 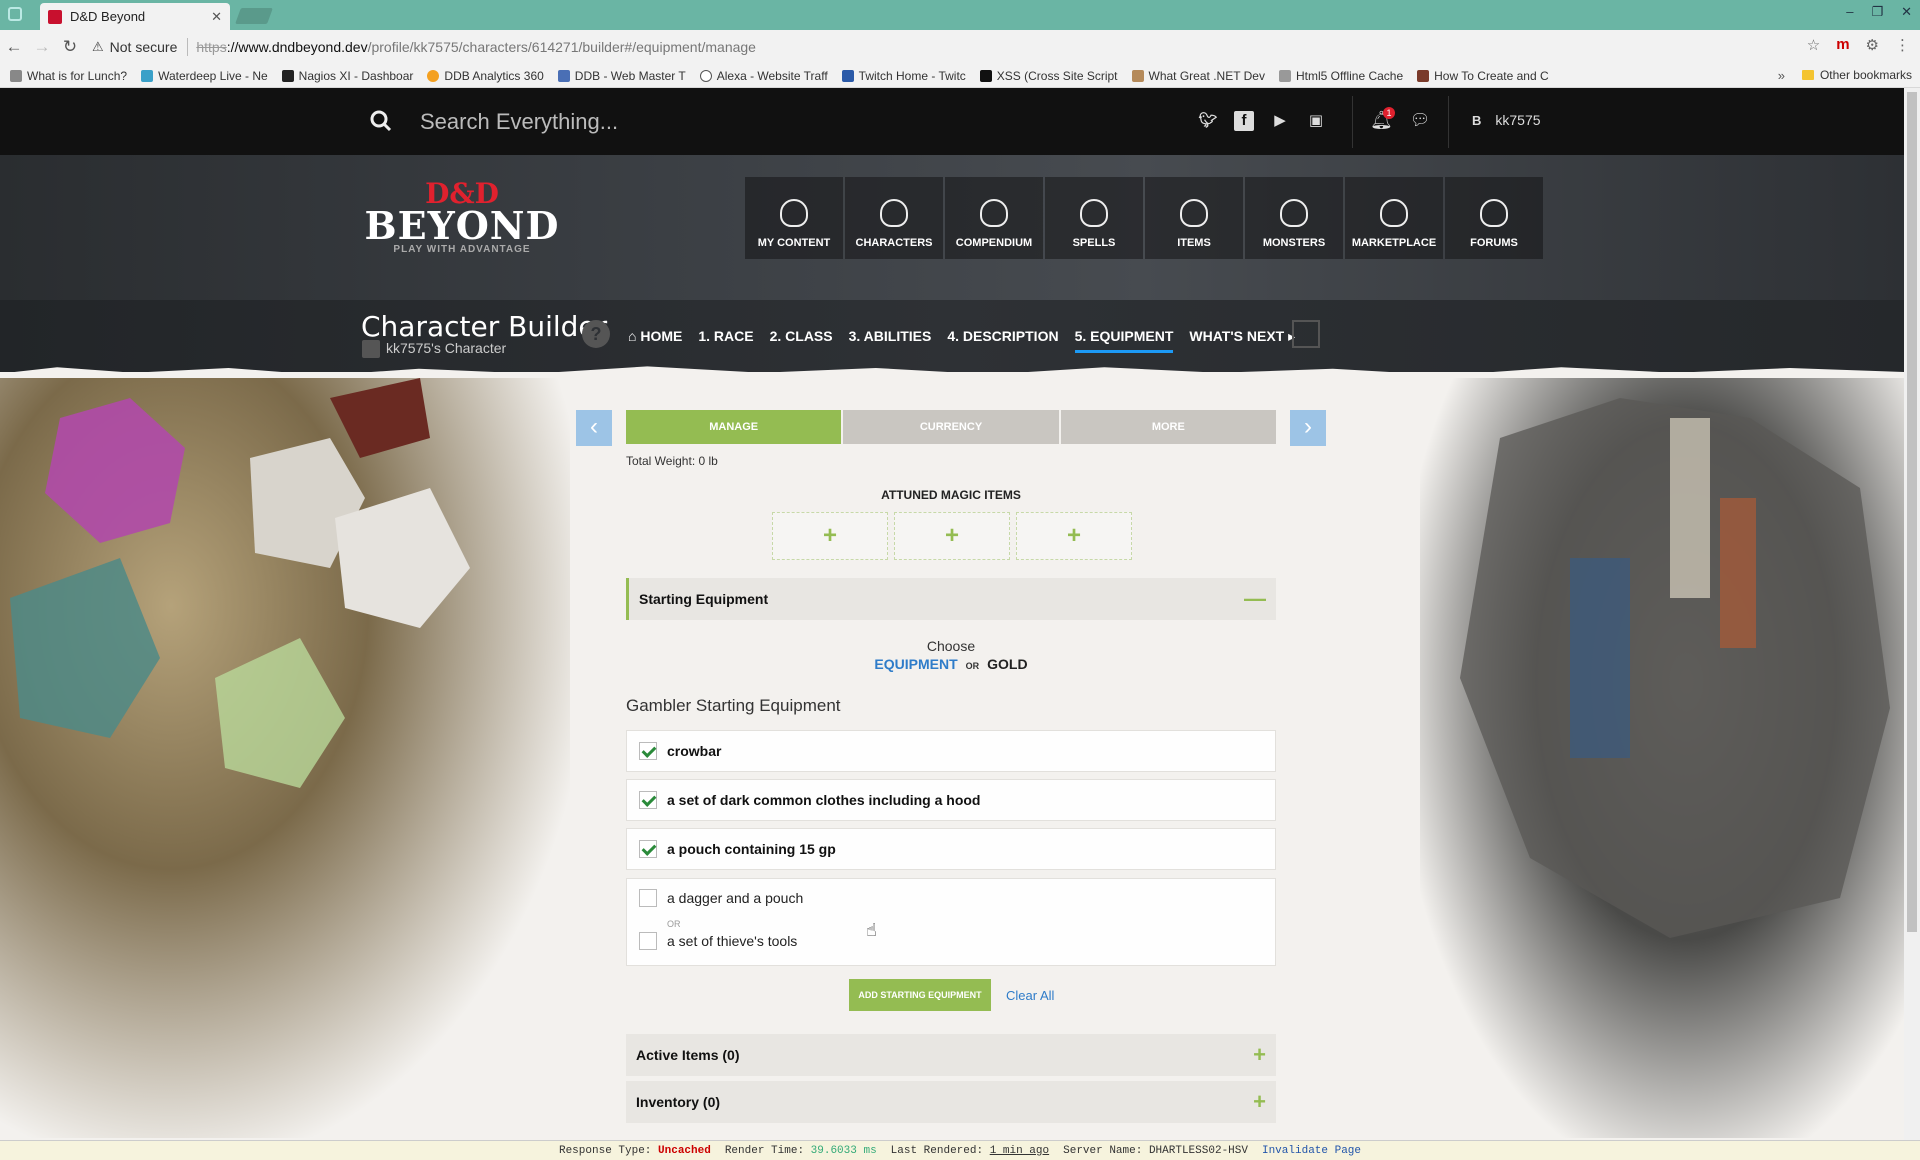 What do you see at coordinates (347, 76) in the screenshot?
I see `bookmark-item: Nagios XI - Dashboar` at bounding box center [347, 76].